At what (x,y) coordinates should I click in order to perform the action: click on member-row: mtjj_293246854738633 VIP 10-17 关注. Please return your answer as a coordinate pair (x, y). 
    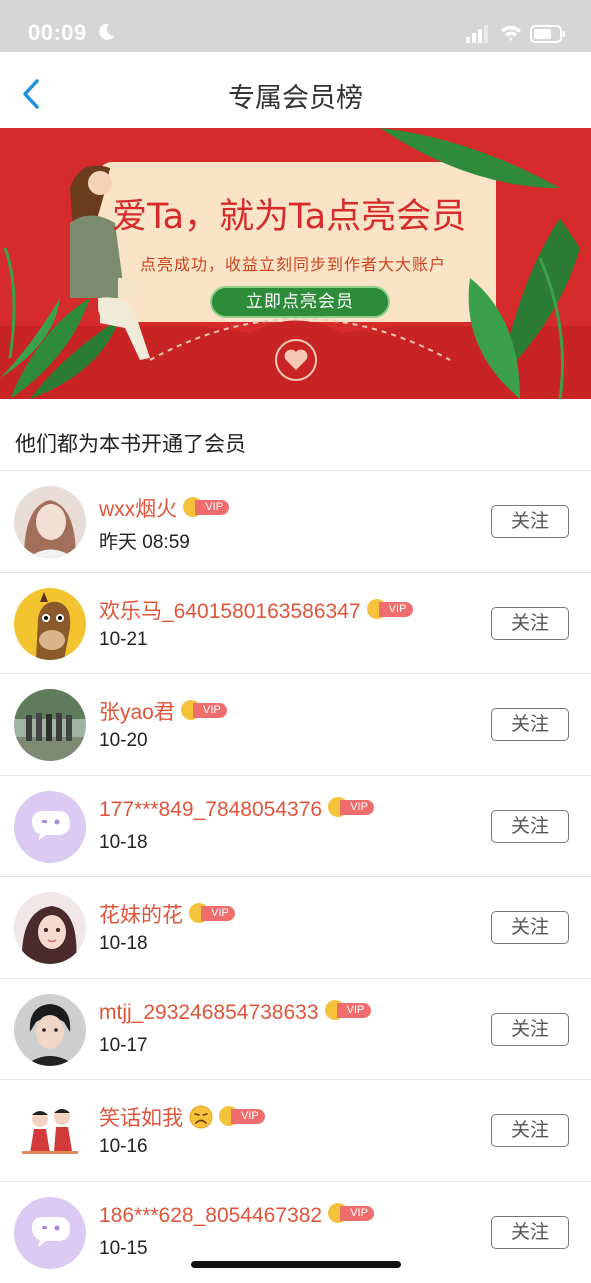
    Looking at the image, I should click on (295, 1030).